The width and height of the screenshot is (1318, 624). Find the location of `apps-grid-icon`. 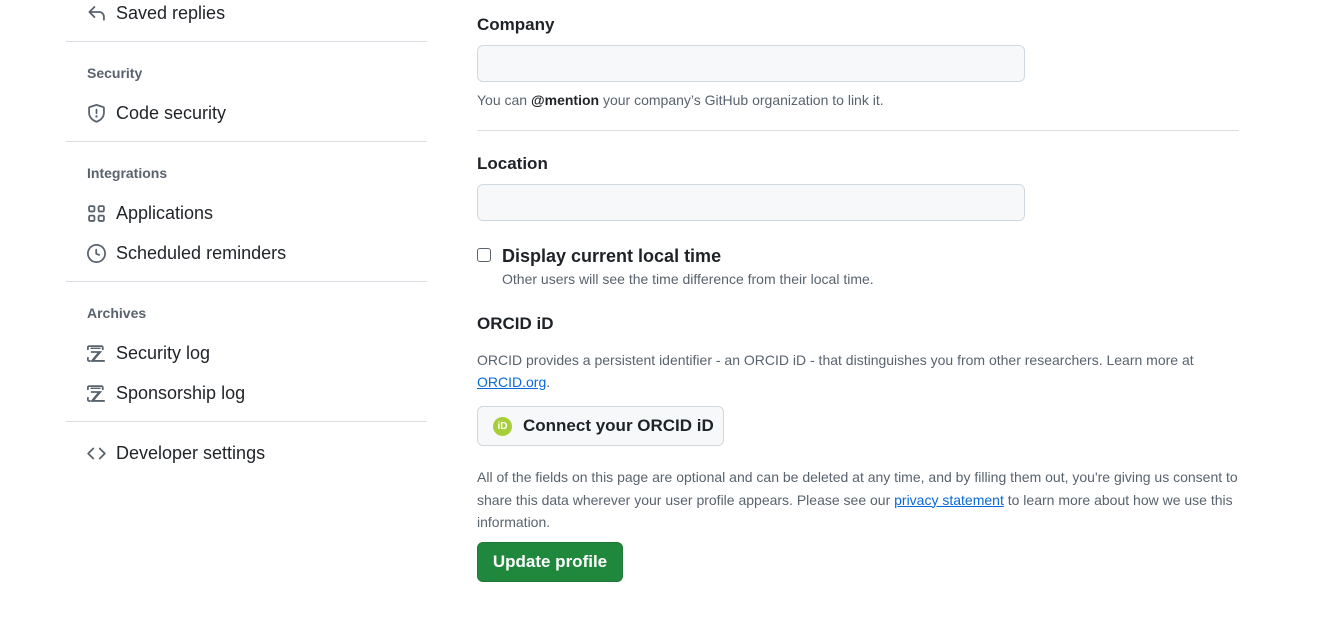

apps-grid-icon is located at coordinates (96, 213).